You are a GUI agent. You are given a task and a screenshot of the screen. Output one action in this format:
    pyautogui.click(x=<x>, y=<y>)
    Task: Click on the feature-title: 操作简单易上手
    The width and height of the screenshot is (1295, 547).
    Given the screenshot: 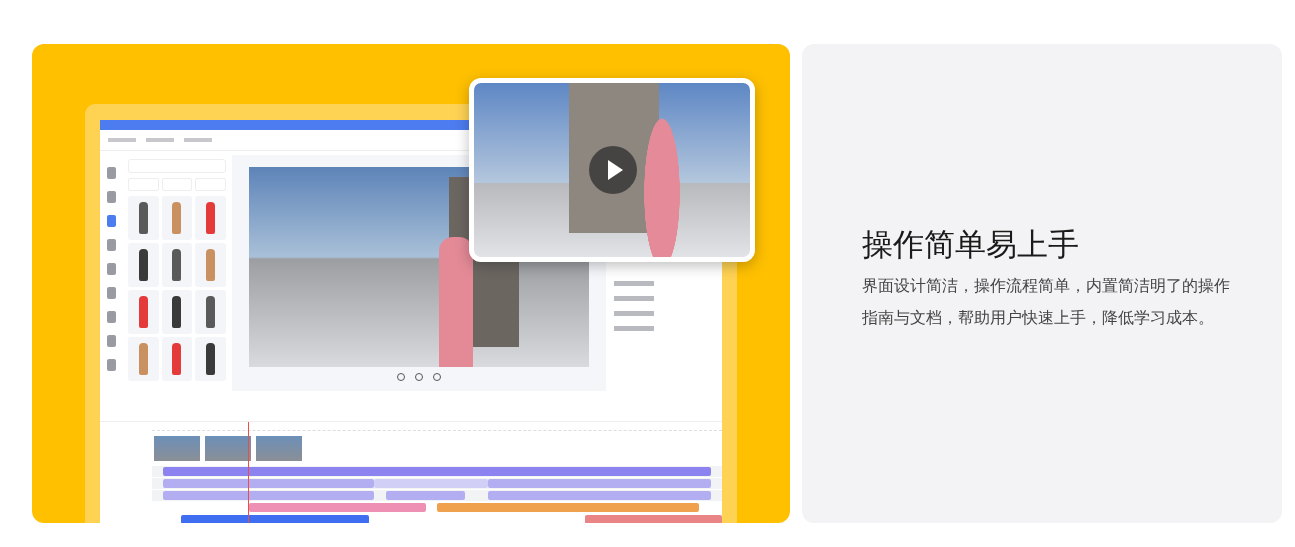 What is the action you would take?
    pyautogui.click(x=971, y=244)
    